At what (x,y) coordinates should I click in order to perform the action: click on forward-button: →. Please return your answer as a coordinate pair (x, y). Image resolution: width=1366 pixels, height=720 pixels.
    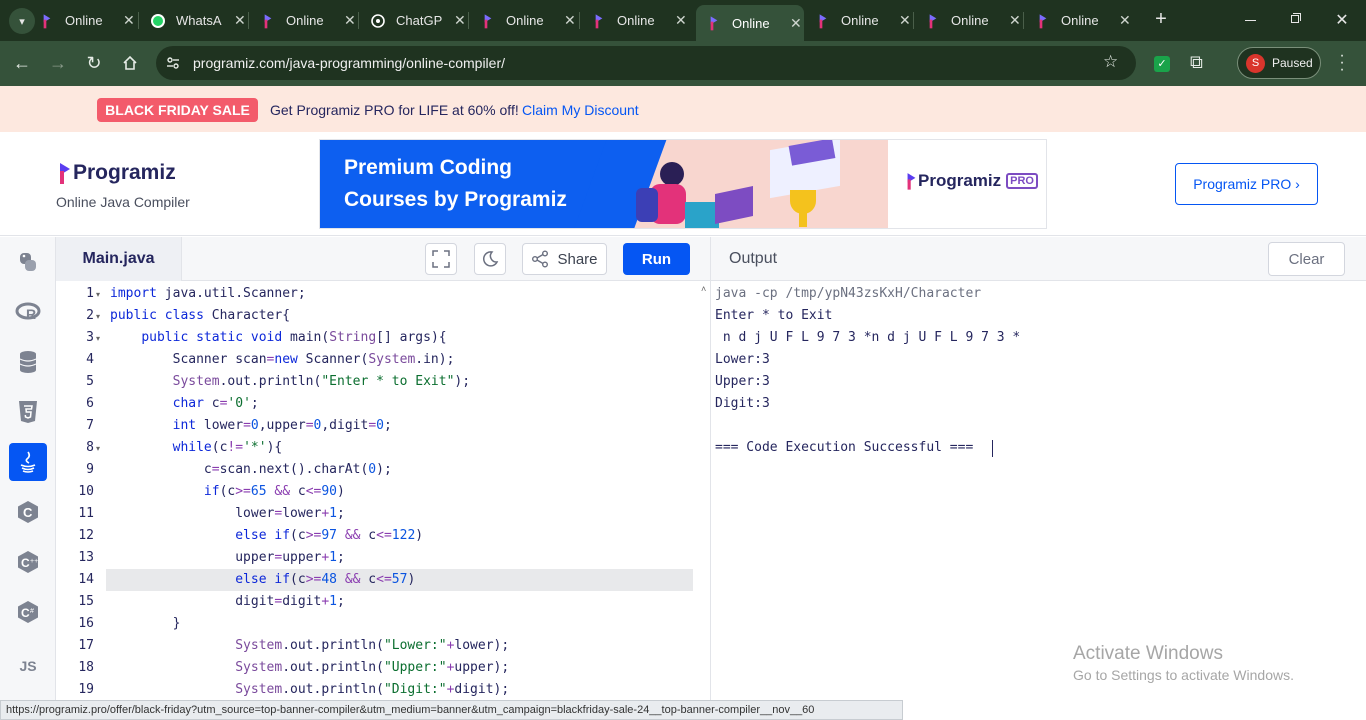
    Looking at the image, I should click on (58, 63).